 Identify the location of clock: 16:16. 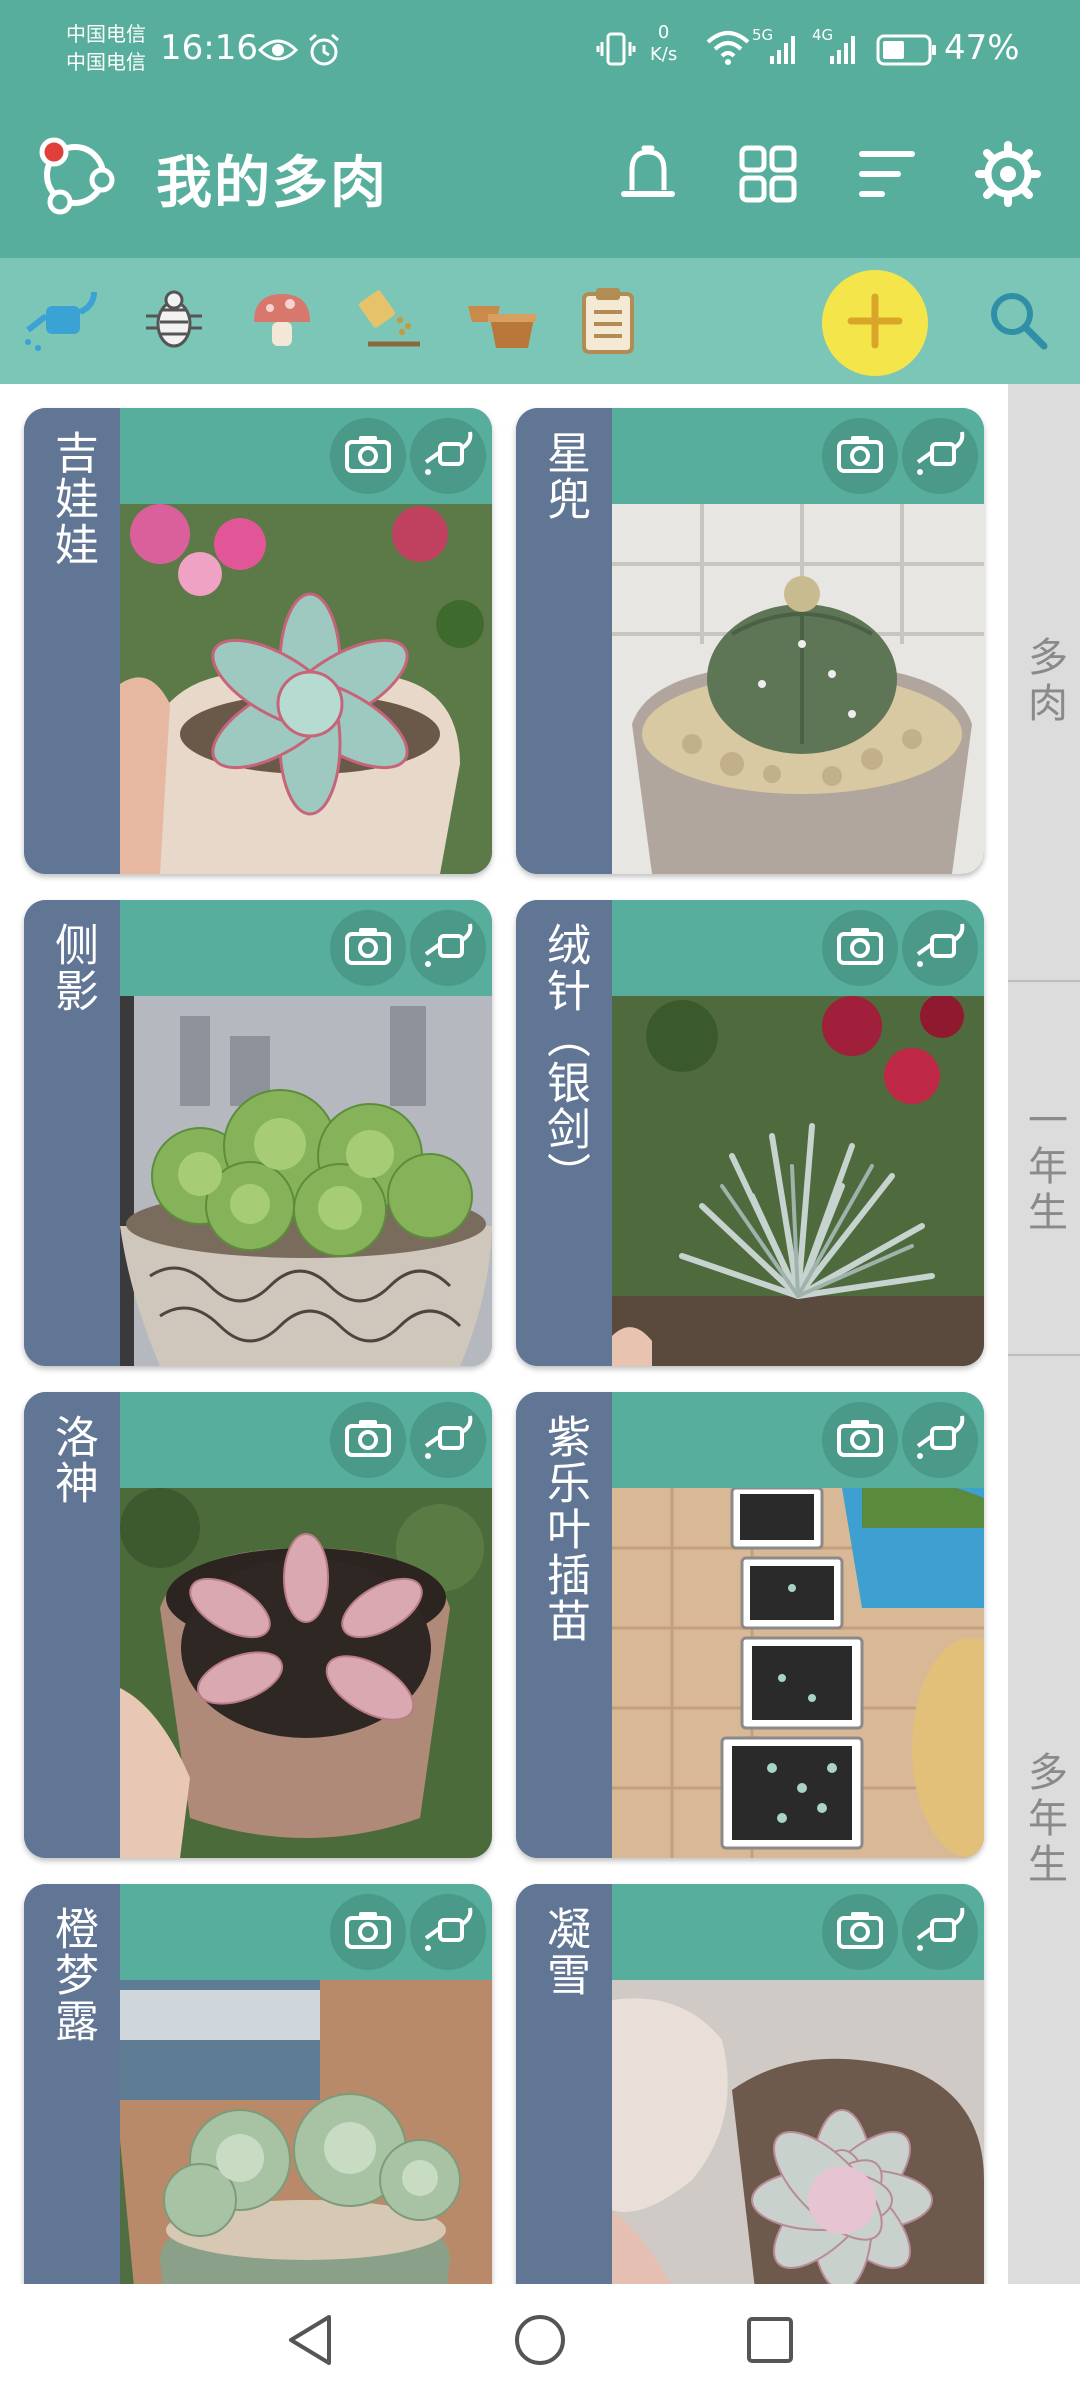
(209, 48).